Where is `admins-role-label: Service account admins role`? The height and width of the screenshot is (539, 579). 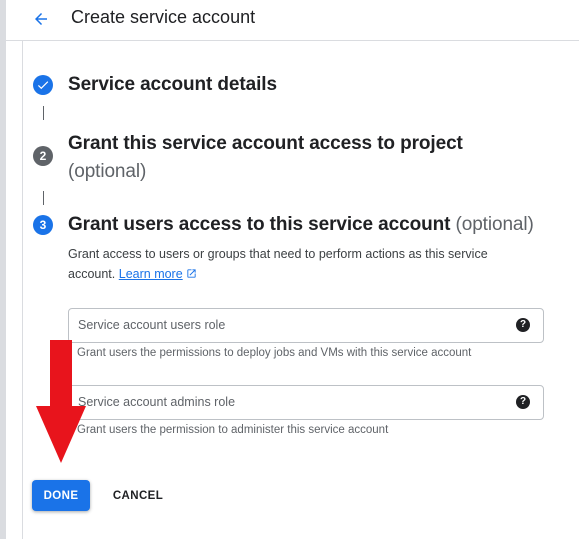 admins-role-label: Service account admins role is located at coordinates (157, 402).